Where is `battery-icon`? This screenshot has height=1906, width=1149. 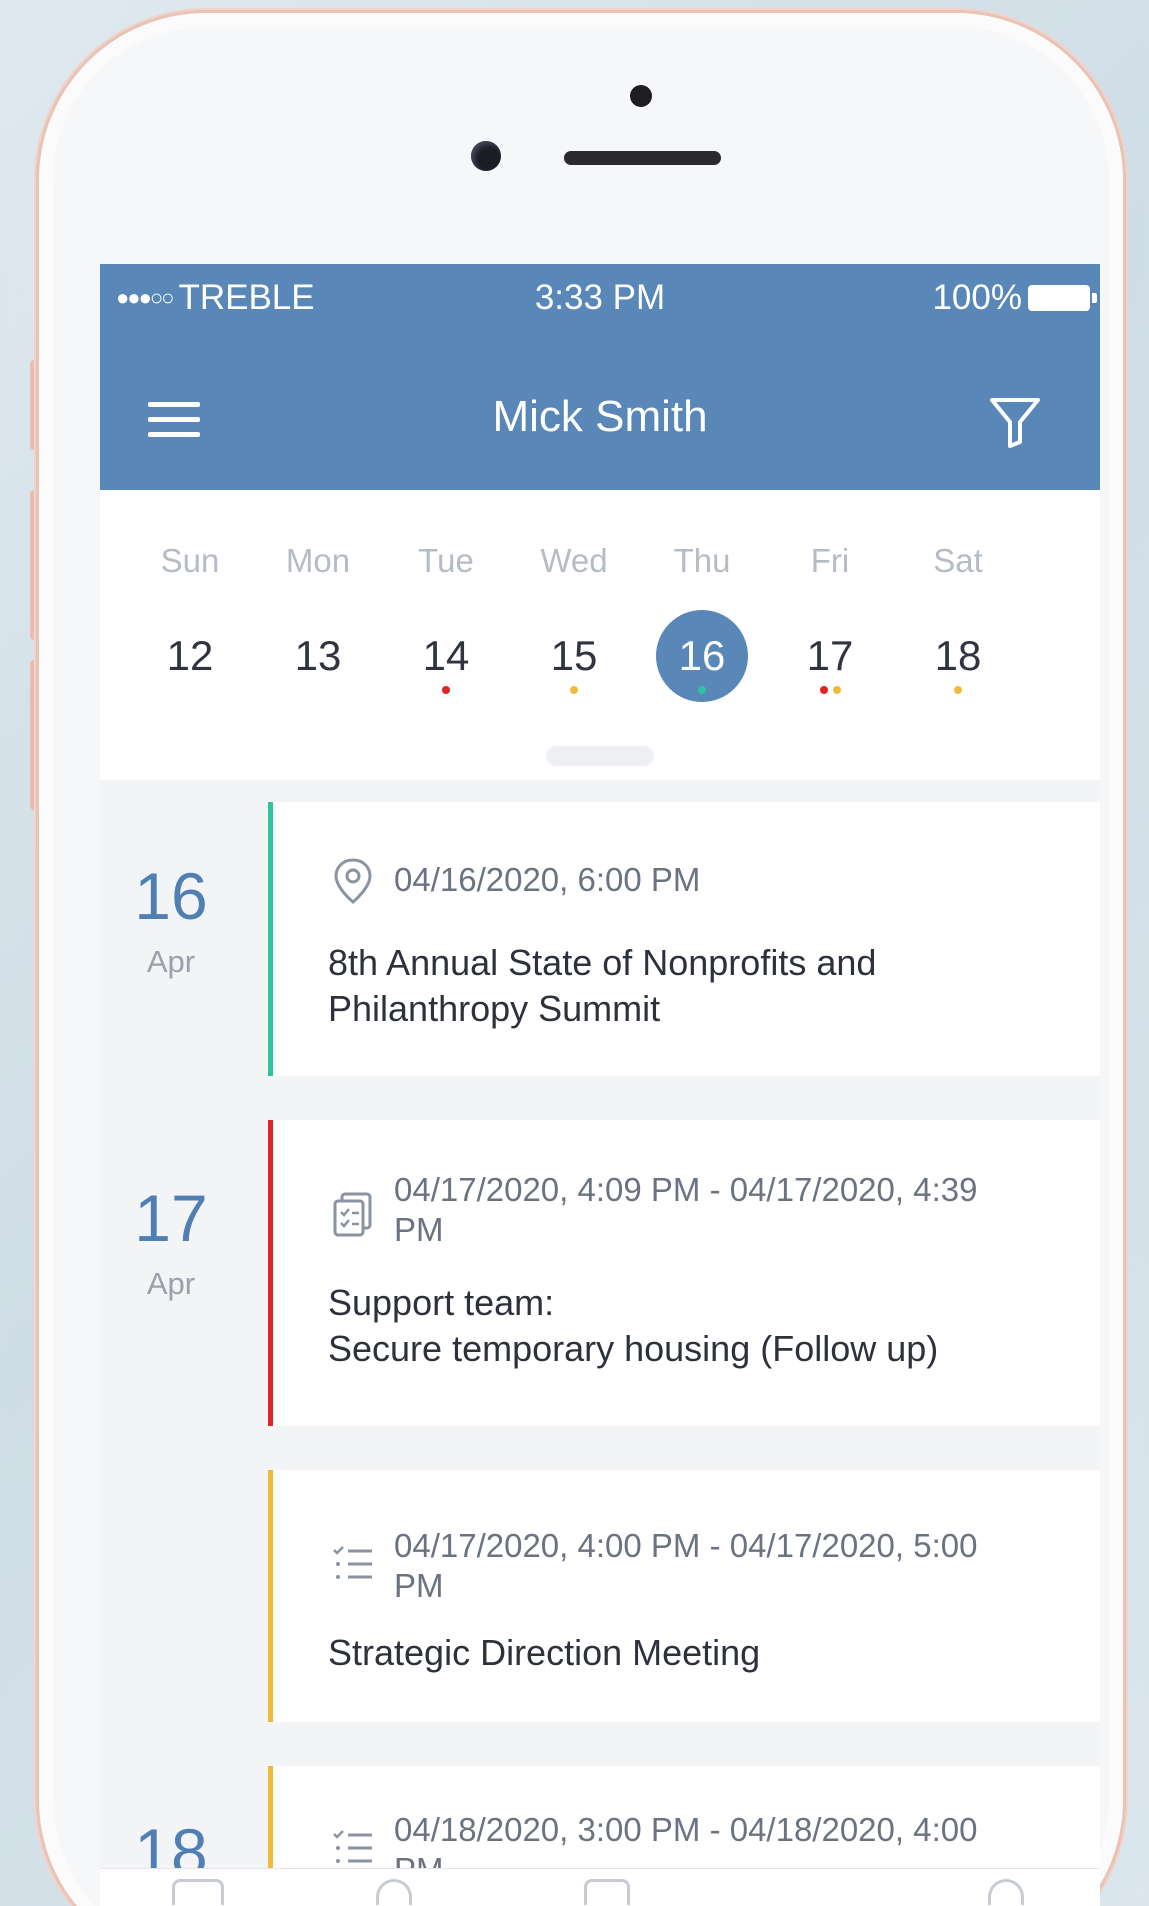
battery-icon is located at coordinates (1062, 298).